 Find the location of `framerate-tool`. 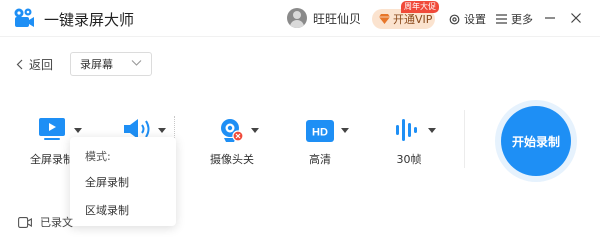

framerate-tool is located at coordinates (407, 132).